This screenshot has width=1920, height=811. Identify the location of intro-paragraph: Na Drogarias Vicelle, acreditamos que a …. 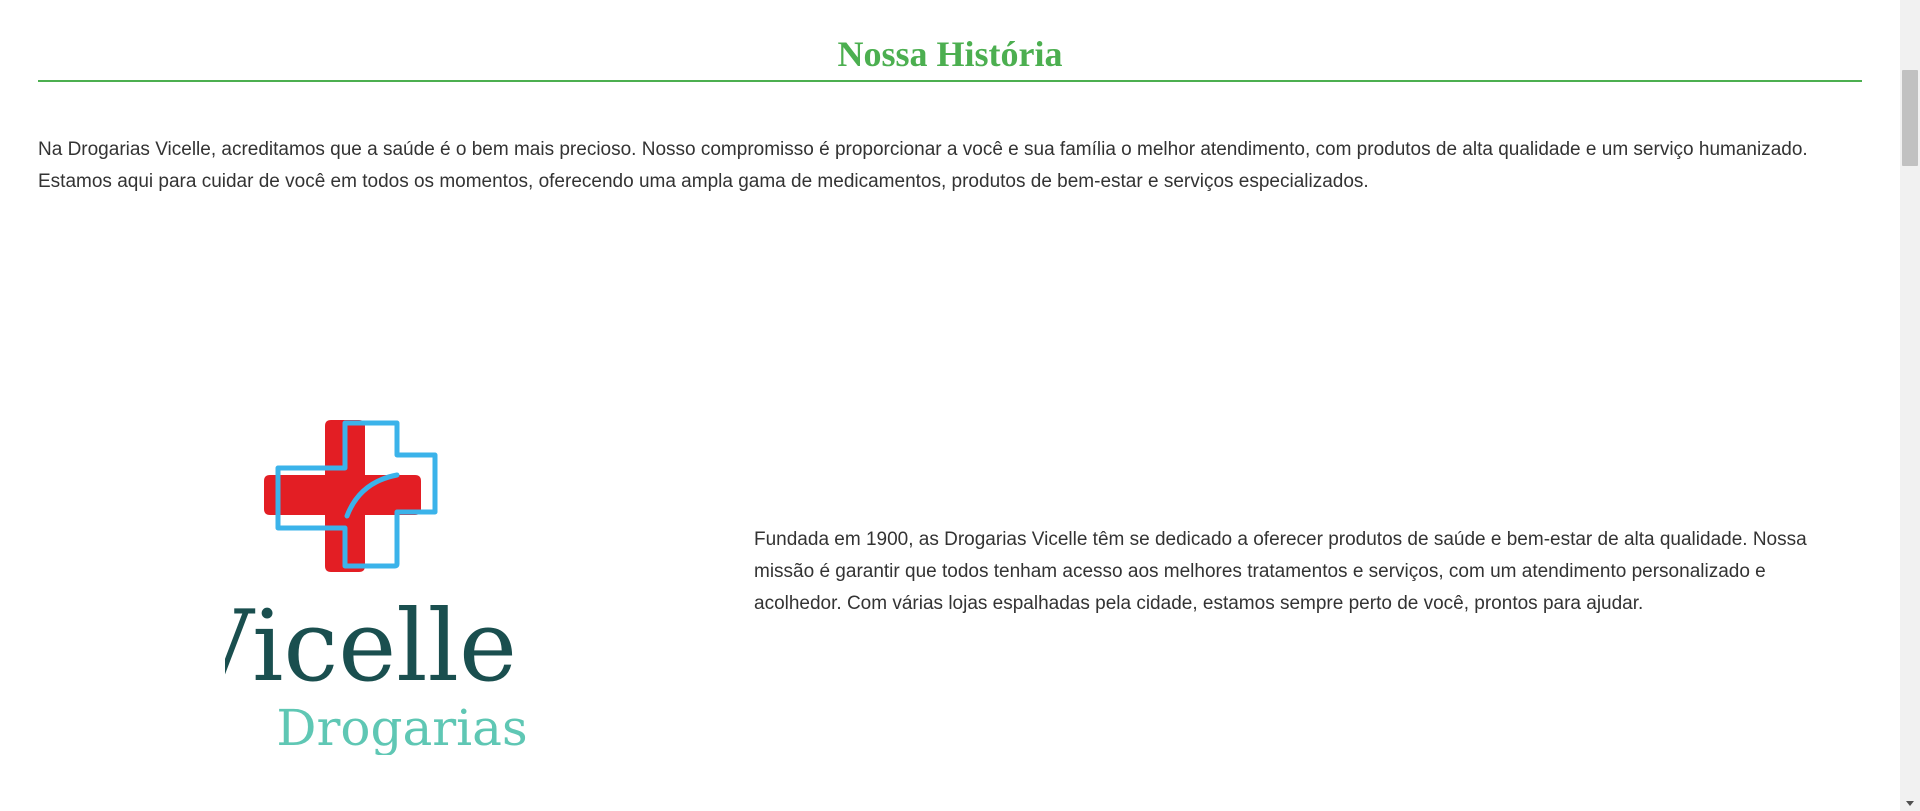
(923, 165).